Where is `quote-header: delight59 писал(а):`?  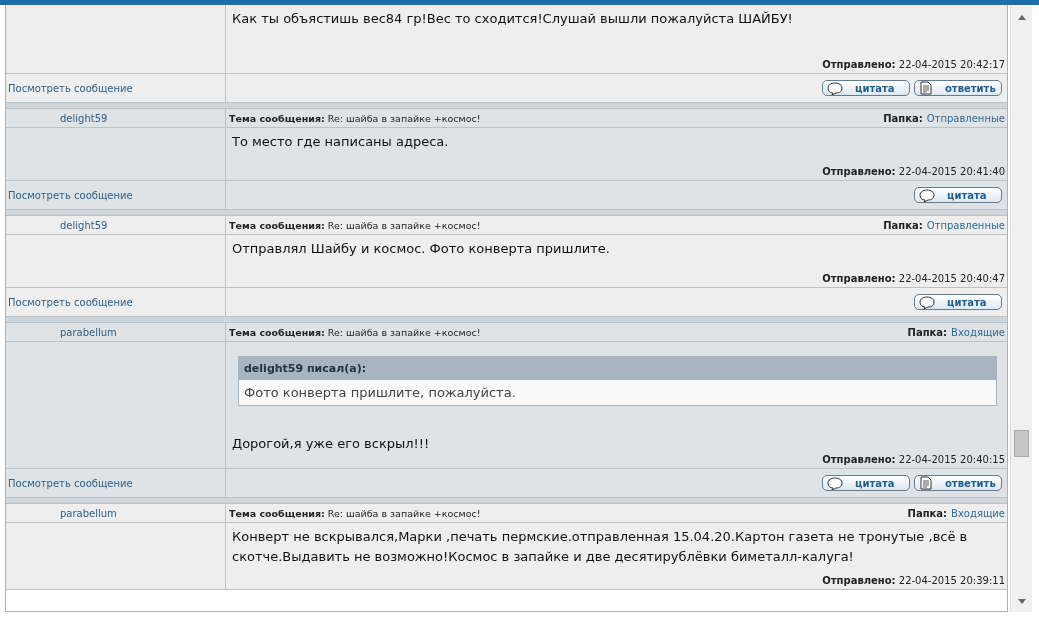
quote-header: delight59 писал(а): is located at coordinates (617, 368).